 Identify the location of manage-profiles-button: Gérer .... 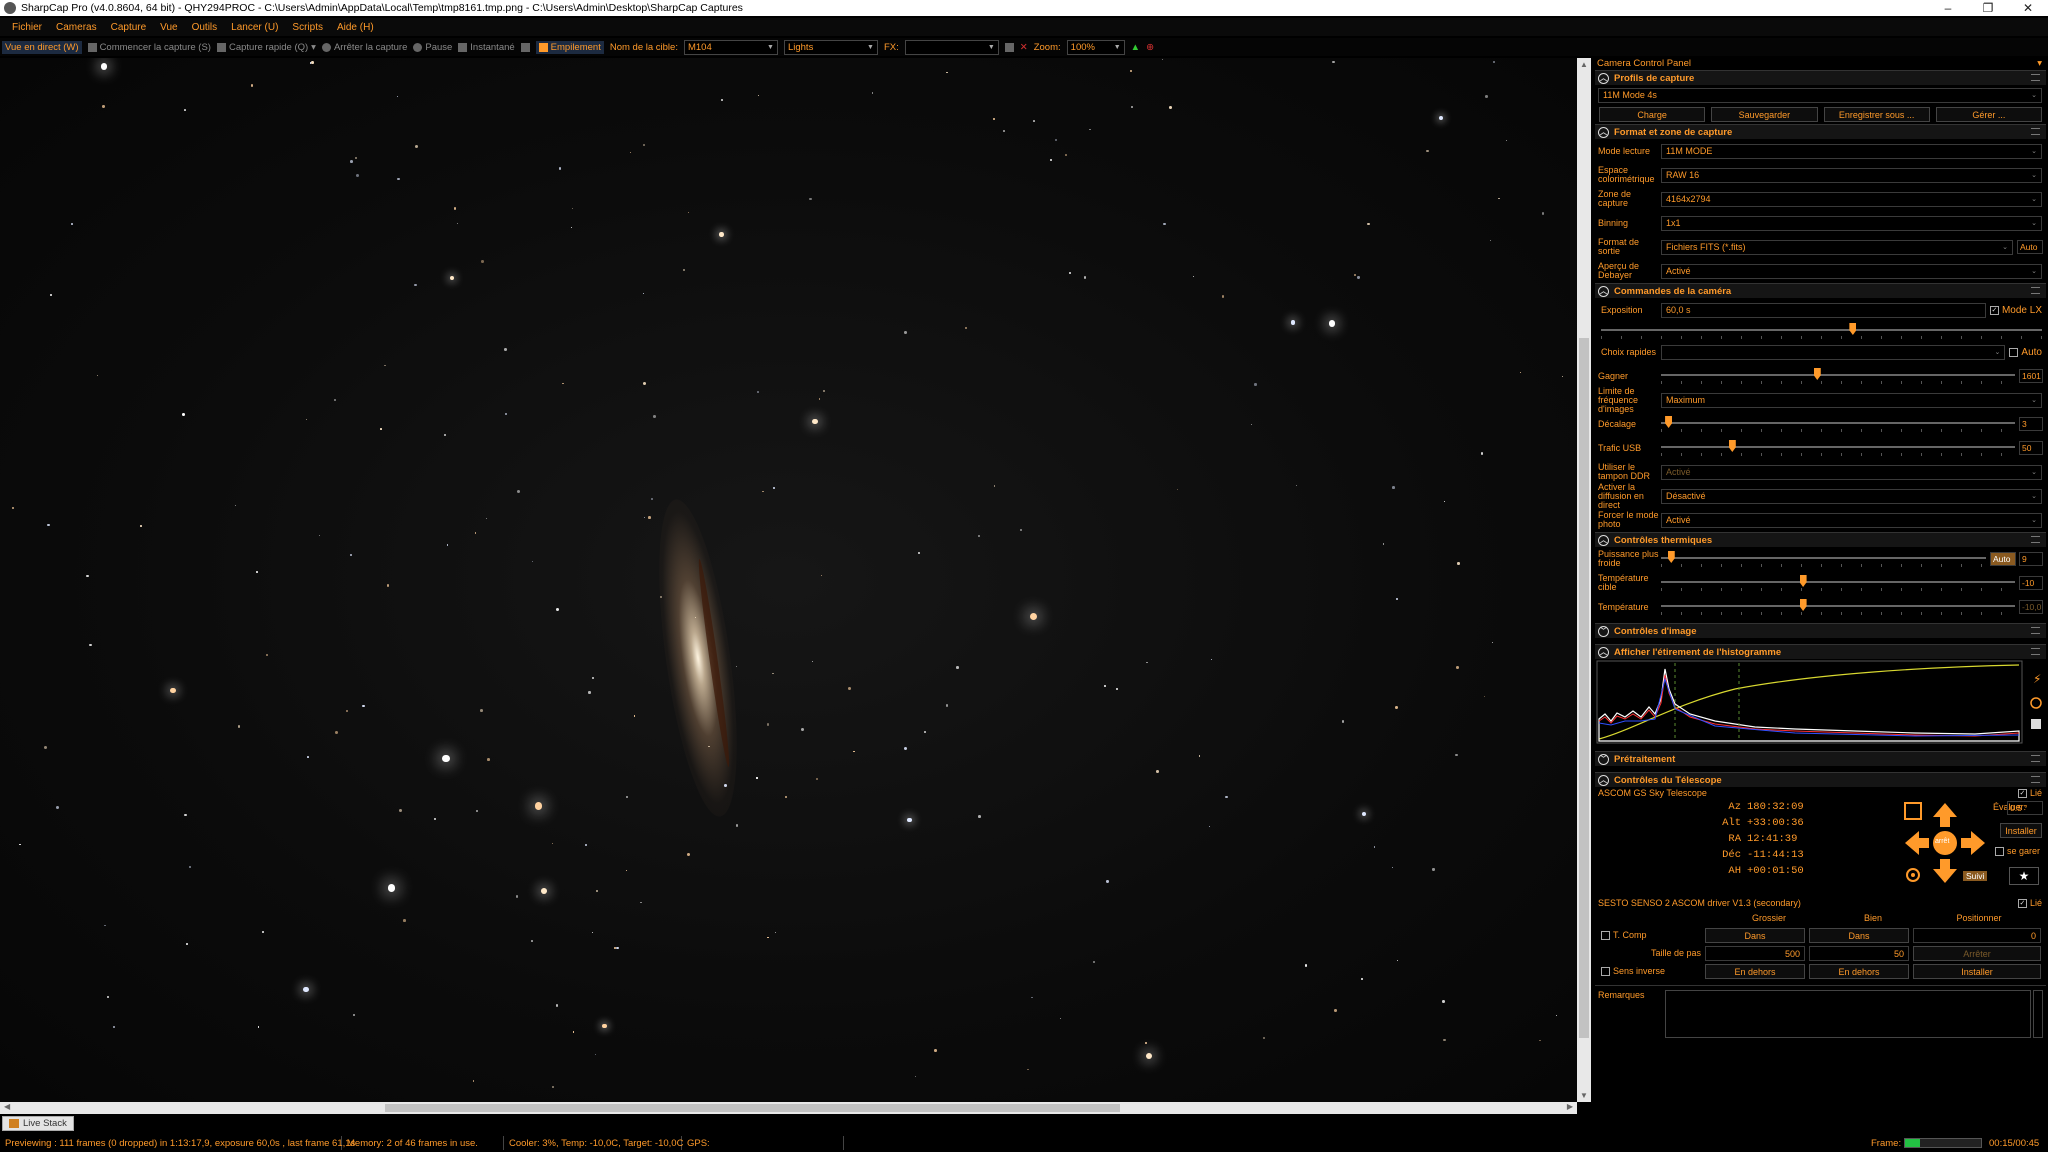
(1988, 114).